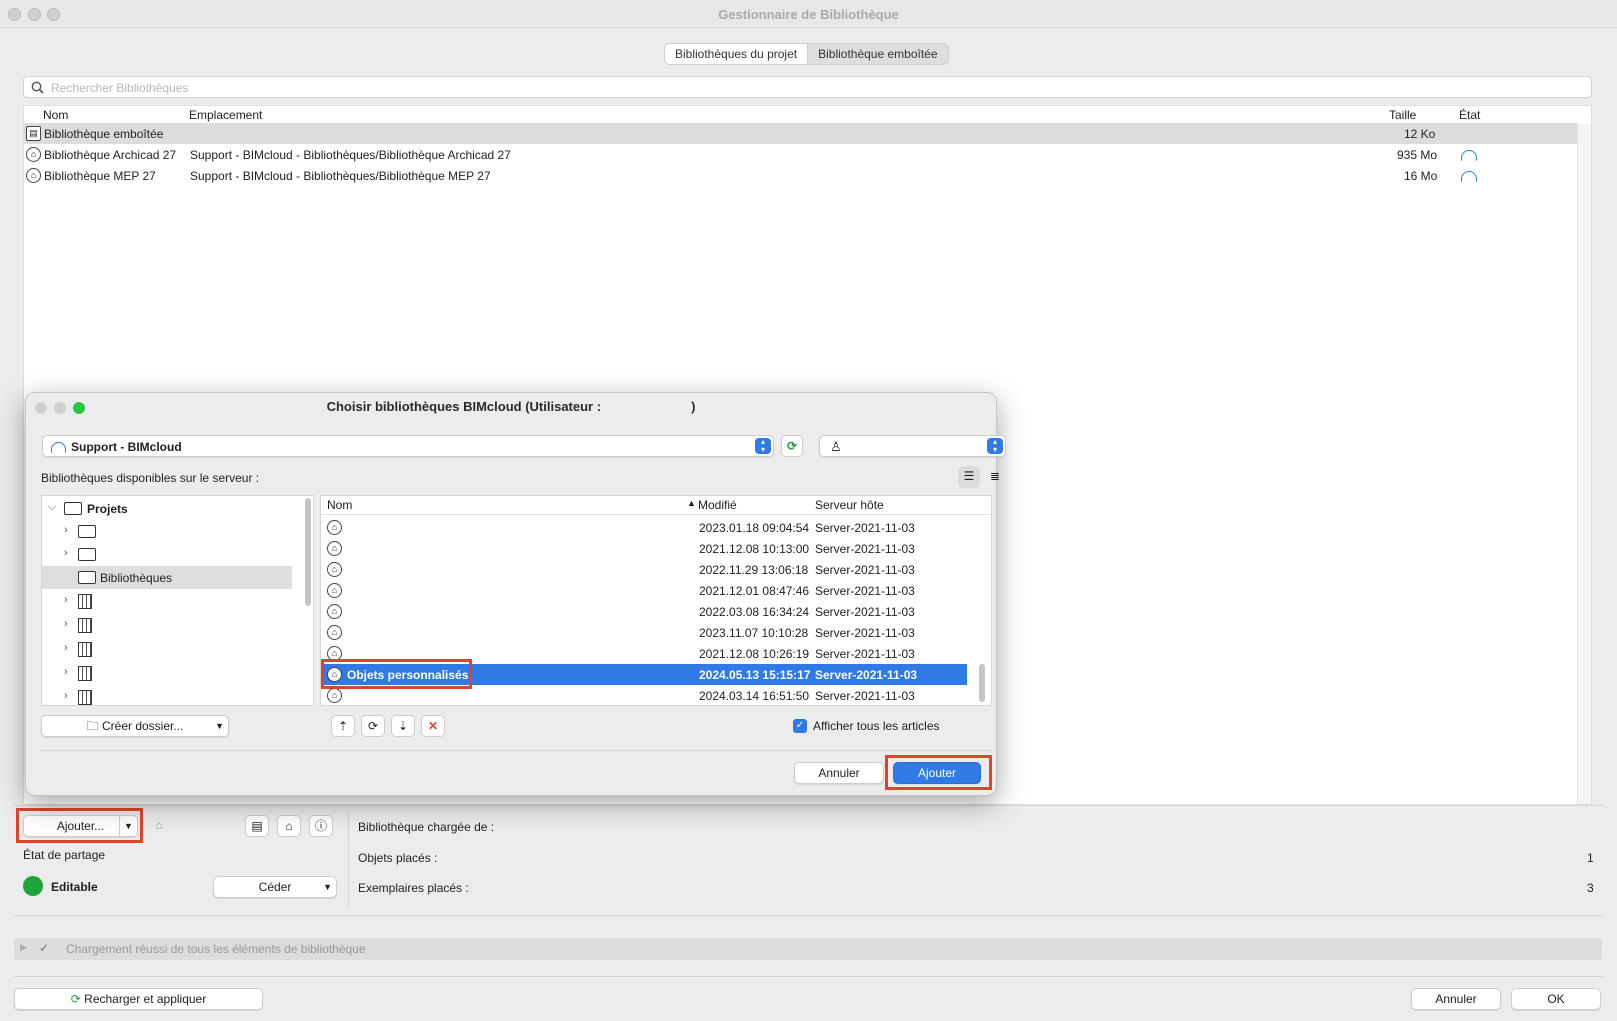 This screenshot has height=1021, width=1617. I want to click on server-popup: Support - BIMcloud ▴ ▾, so click(408, 446).